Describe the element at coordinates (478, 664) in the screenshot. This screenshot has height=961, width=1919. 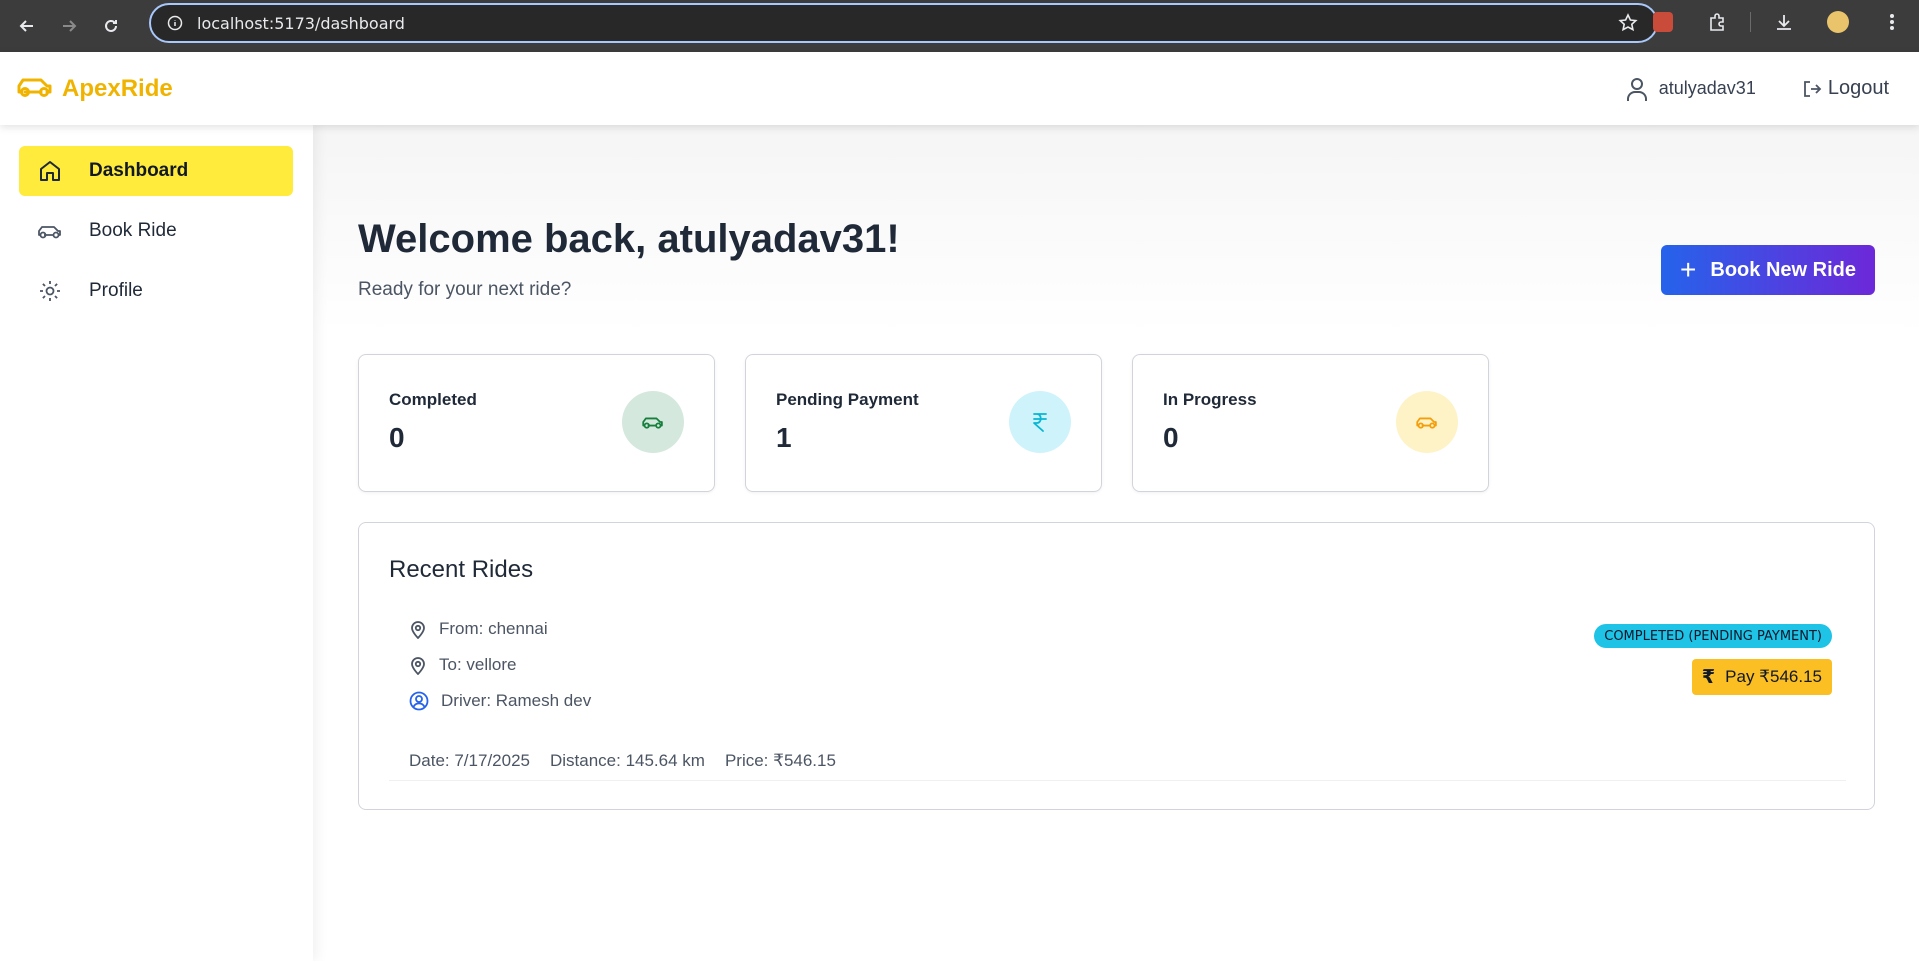
I see `ride-to-text: To: vellore` at that location.